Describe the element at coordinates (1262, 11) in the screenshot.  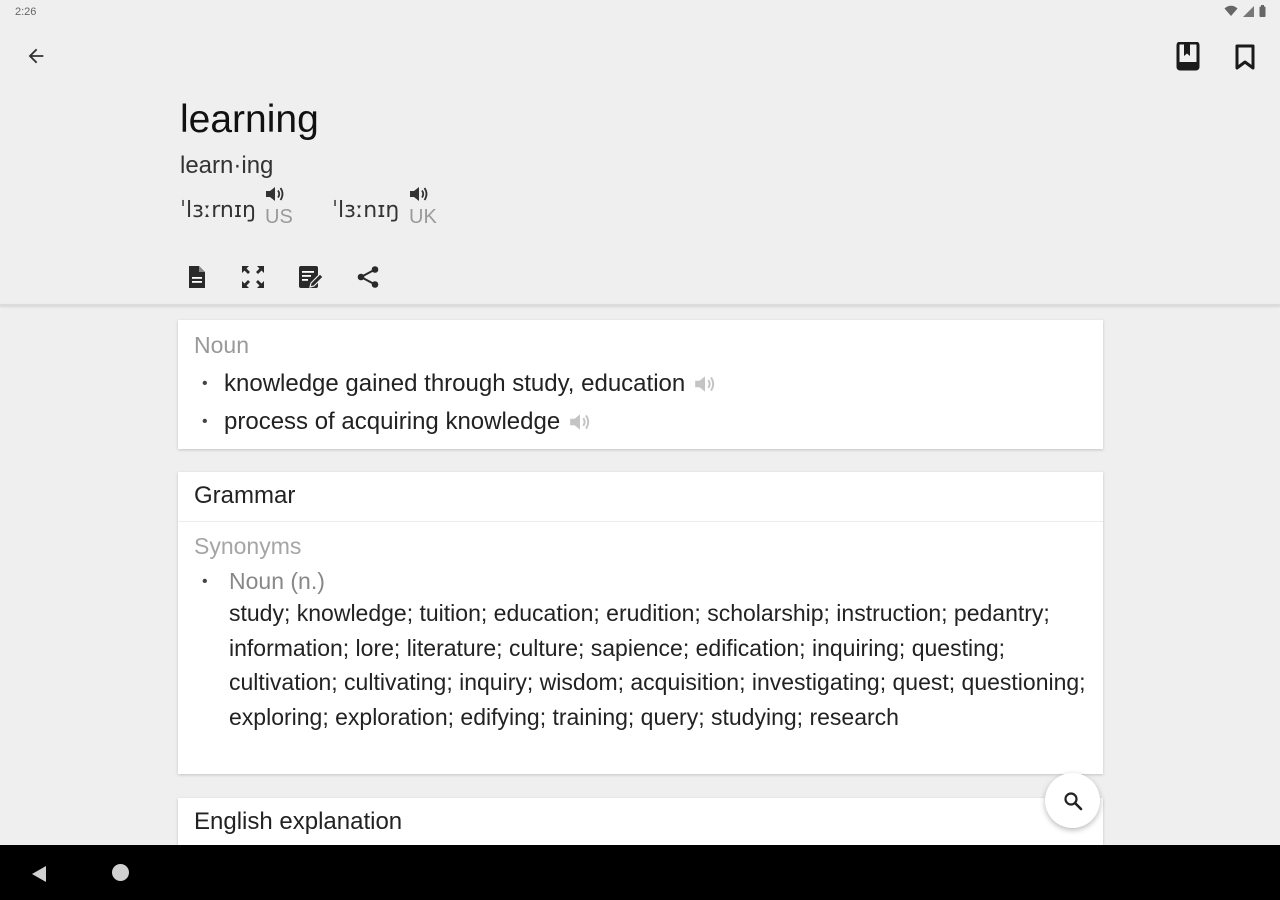
I see `battery-icon` at that location.